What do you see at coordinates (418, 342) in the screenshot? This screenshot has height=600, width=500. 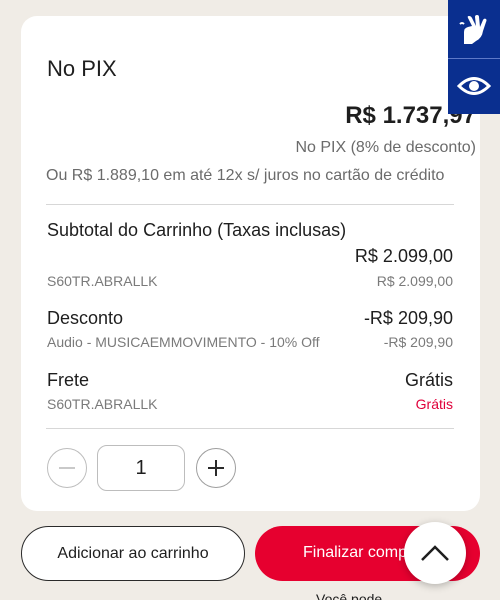 I see `discount-coupon-value: -R$ 209,90` at bounding box center [418, 342].